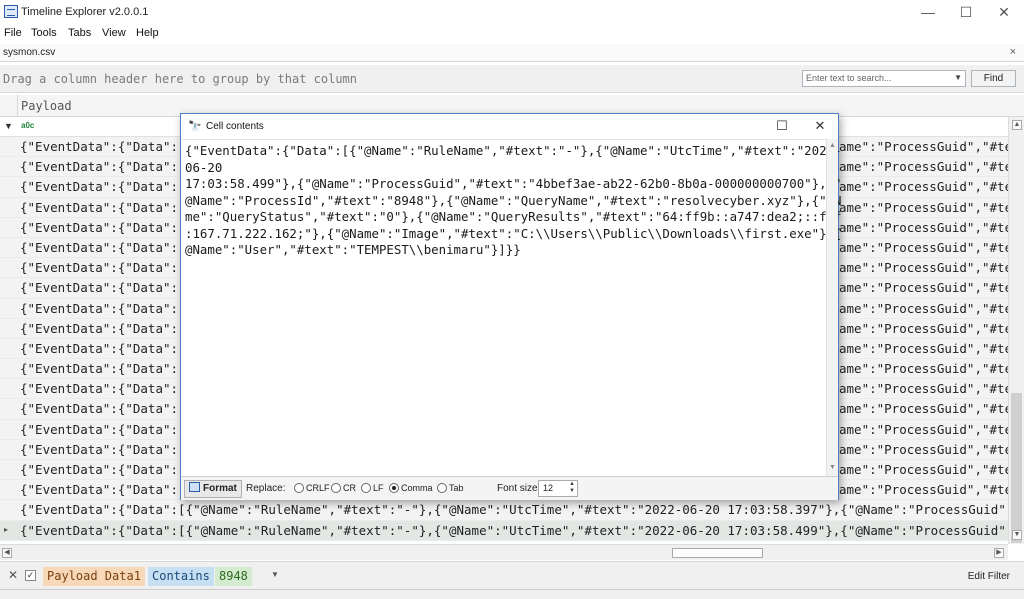 This screenshot has height=599, width=1024. What do you see at coordinates (147, 33) in the screenshot?
I see `menu-help: Help` at bounding box center [147, 33].